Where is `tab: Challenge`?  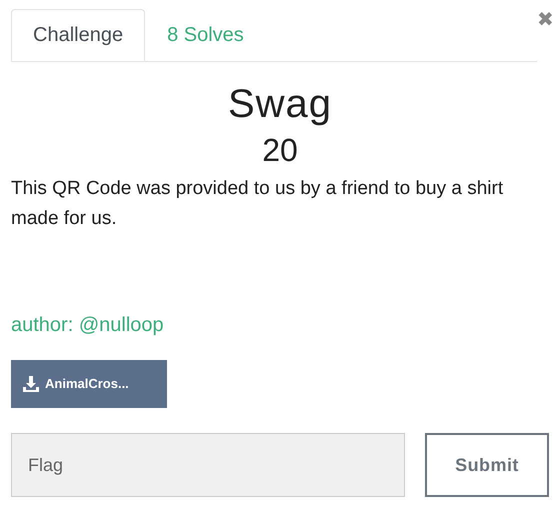
tab: Challenge is located at coordinates (78, 35).